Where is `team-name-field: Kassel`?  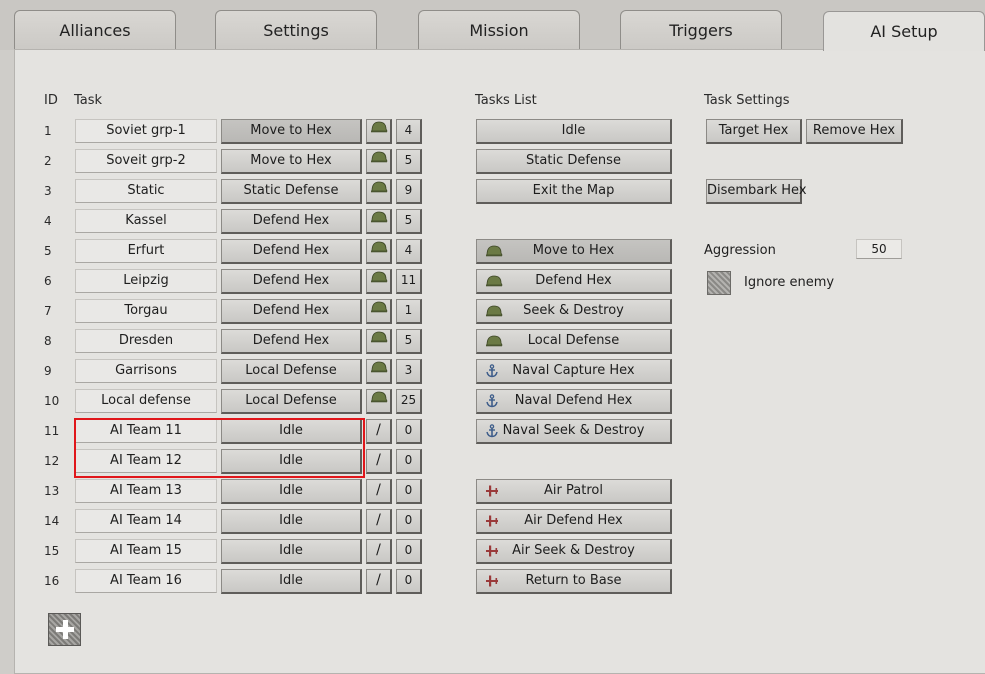 team-name-field: Kassel is located at coordinates (146, 221).